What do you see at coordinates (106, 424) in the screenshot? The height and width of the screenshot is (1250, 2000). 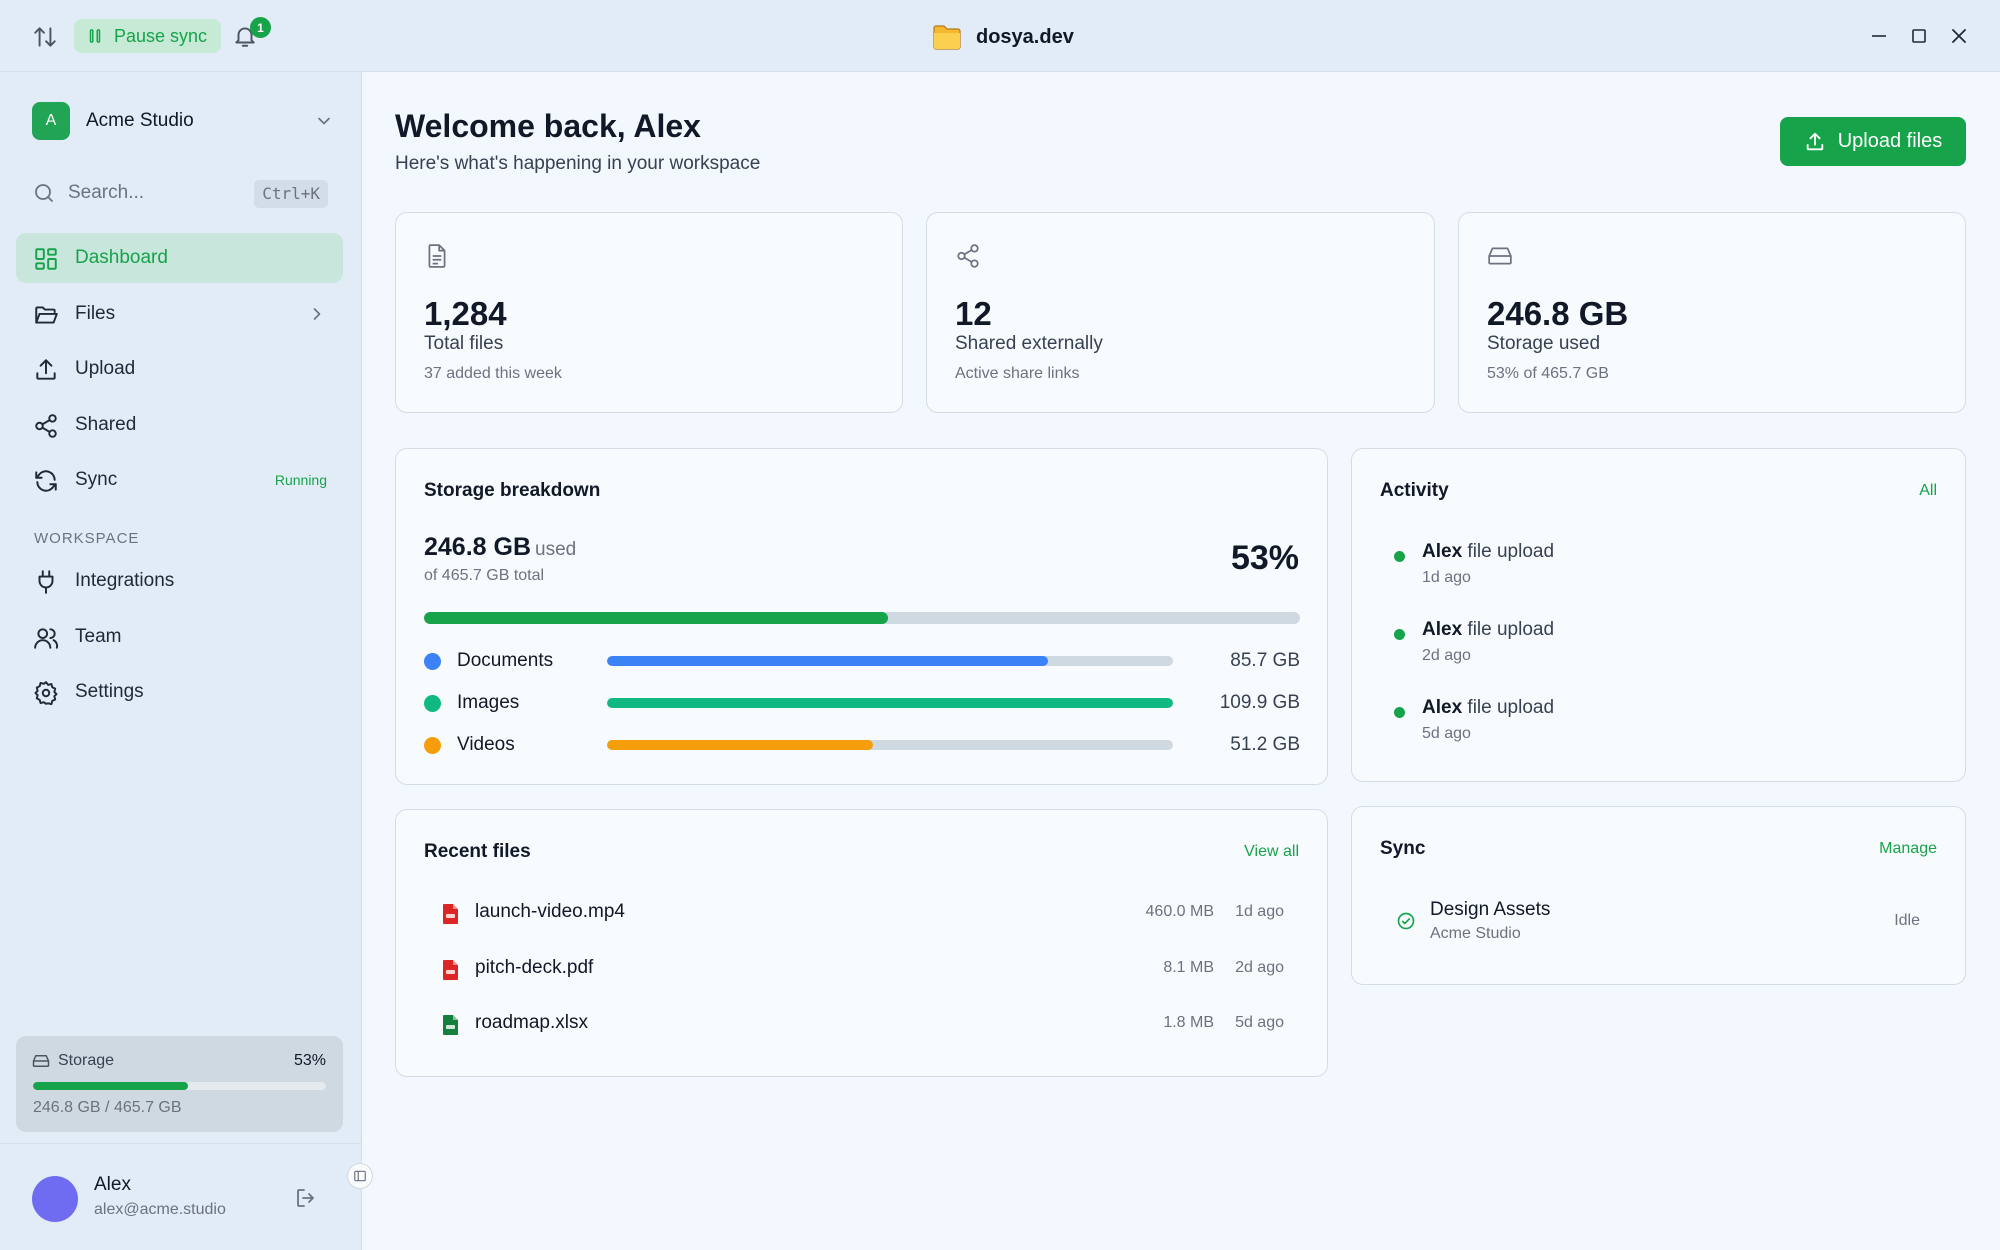 I see `sidebar-item-label: Shared` at bounding box center [106, 424].